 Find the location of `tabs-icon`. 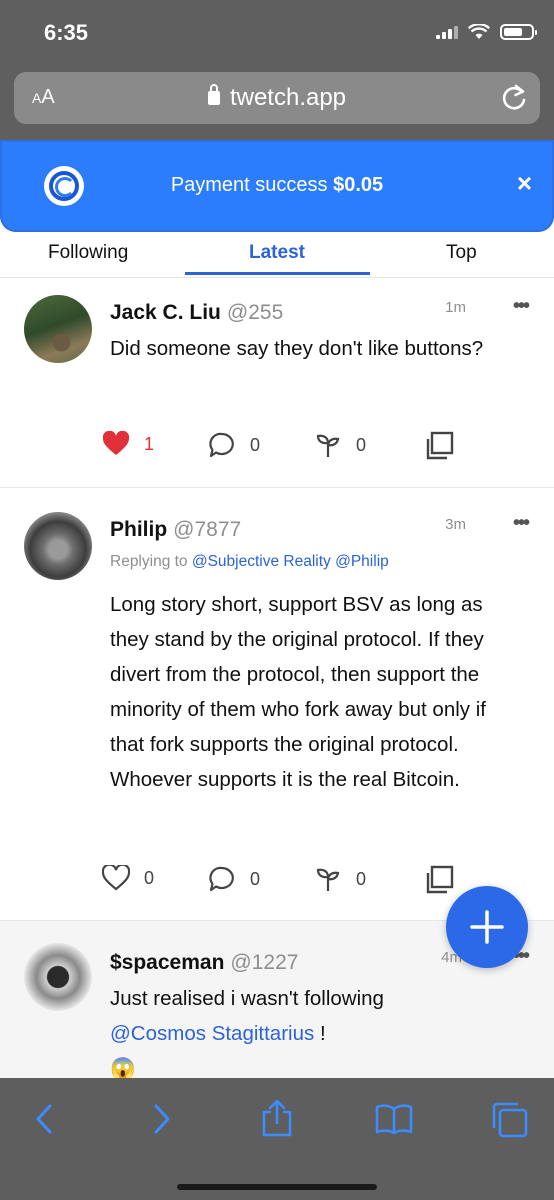

tabs-icon is located at coordinates (510, 1120).